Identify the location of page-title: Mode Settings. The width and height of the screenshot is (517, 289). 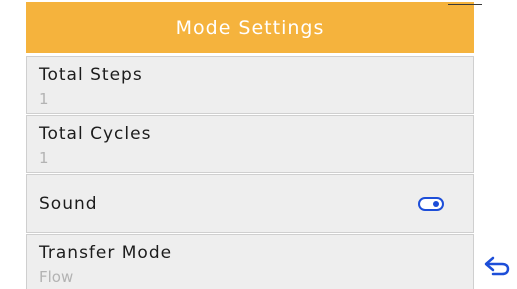
(250, 27).